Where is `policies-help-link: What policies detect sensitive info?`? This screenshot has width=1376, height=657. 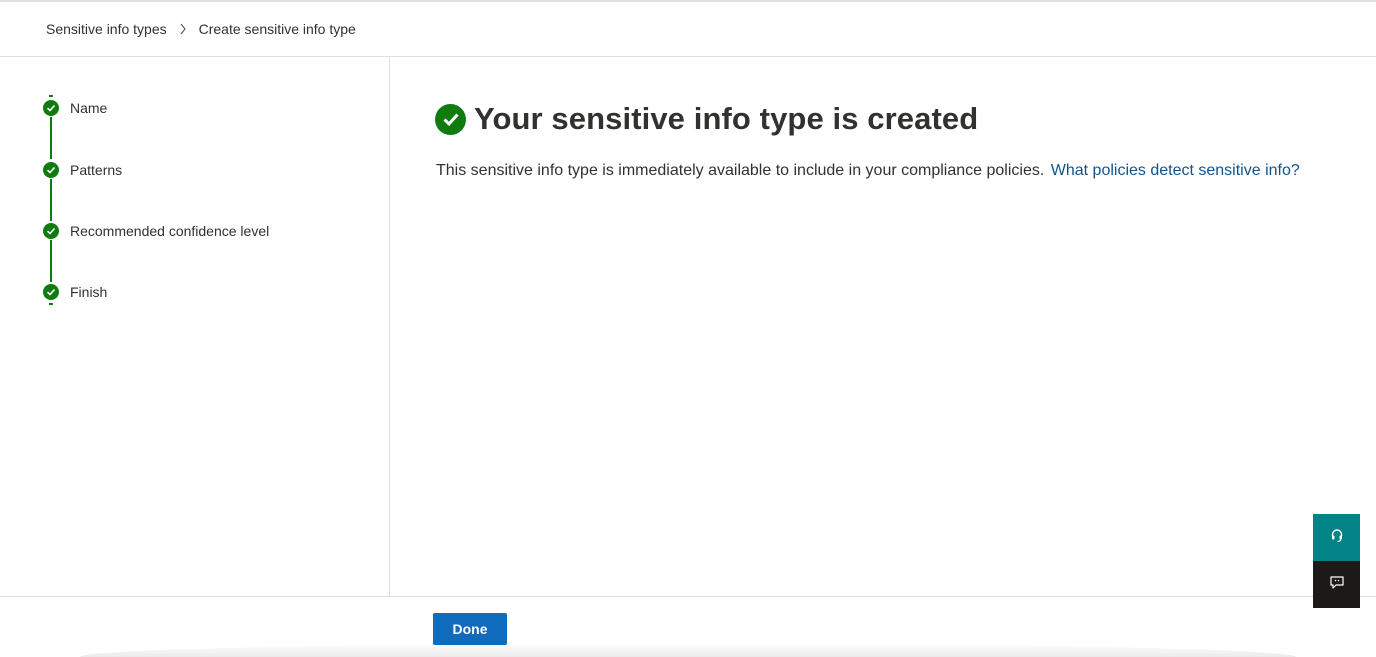 policies-help-link: What policies detect sensitive info? is located at coordinates (1175, 170).